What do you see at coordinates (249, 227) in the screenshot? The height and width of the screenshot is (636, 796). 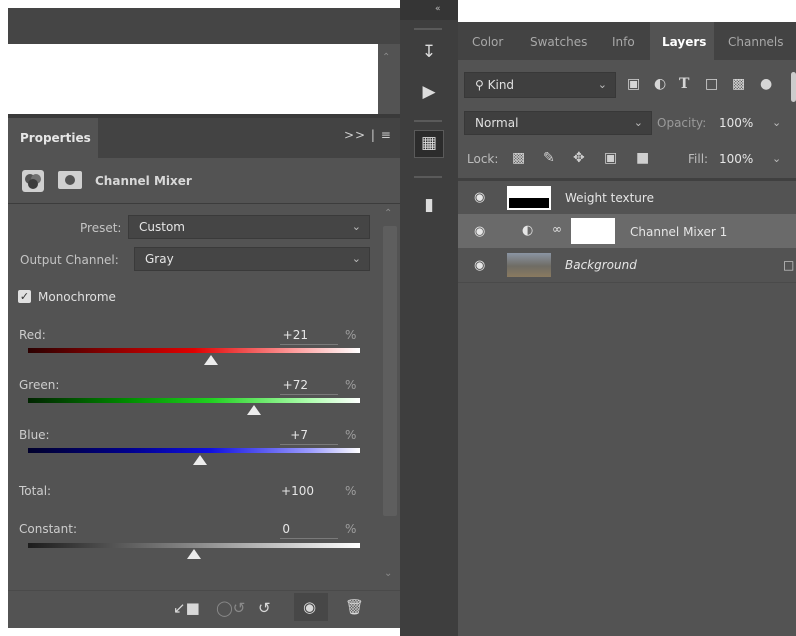 I see `preset-dropdown: Custom ⌄` at bounding box center [249, 227].